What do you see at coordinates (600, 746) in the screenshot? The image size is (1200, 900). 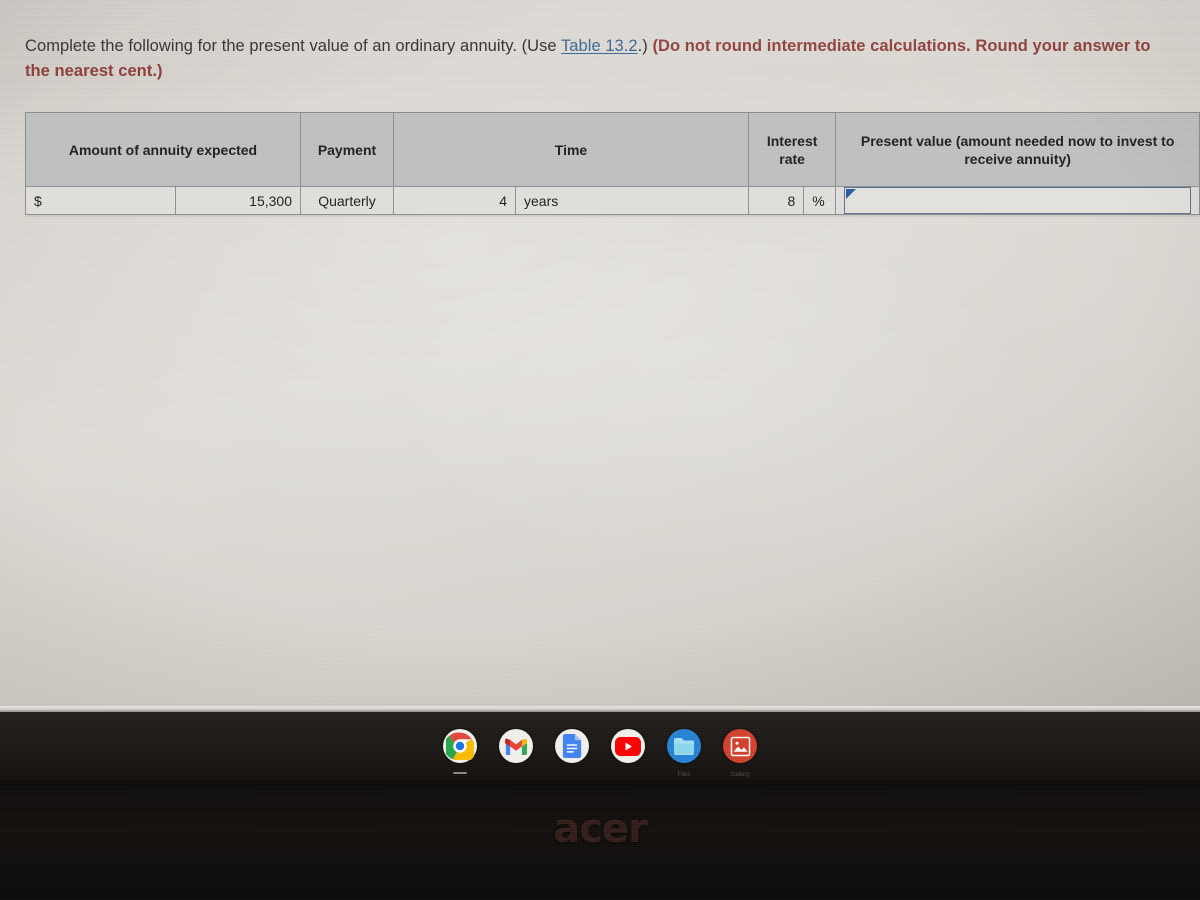 I see `shelf-icon-bar: Files Gallery` at bounding box center [600, 746].